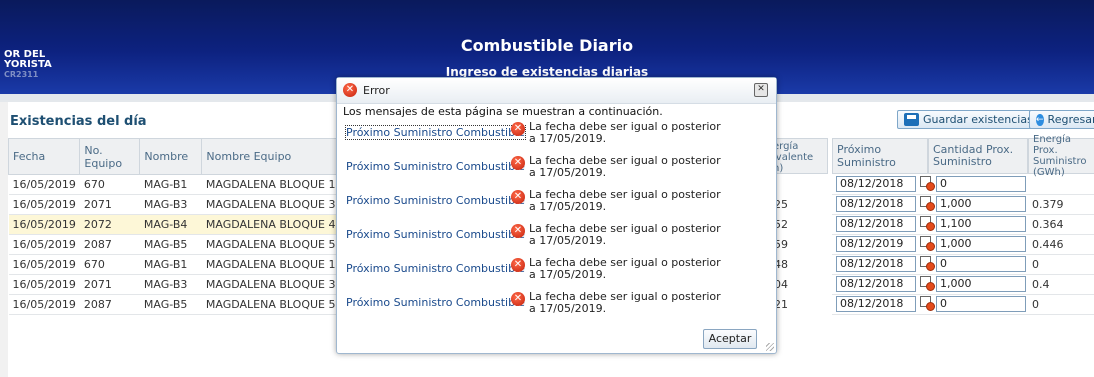 This screenshot has width=1094, height=377. What do you see at coordinates (1070, 119) in the screenshot?
I see `back-button-label: Regresar` at bounding box center [1070, 119].